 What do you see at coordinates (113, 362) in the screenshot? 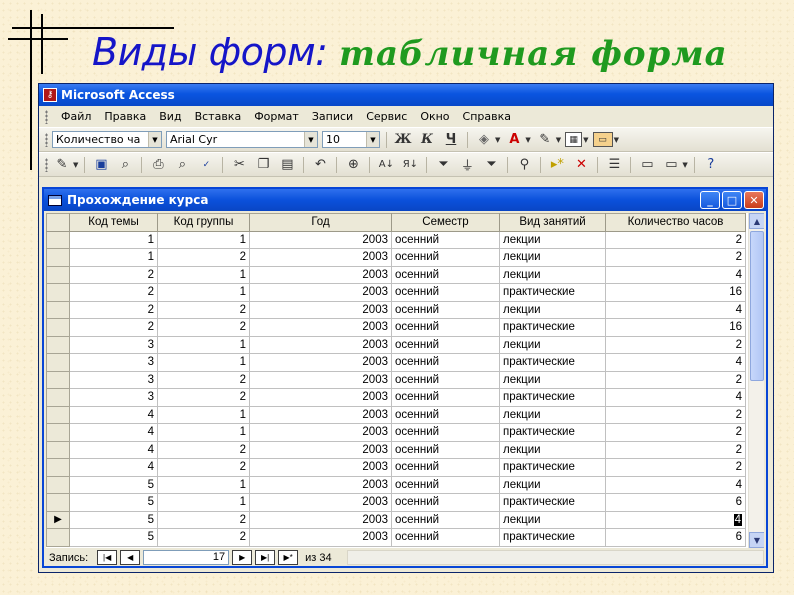
I see `cell-topic: 3` at bounding box center [113, 362].